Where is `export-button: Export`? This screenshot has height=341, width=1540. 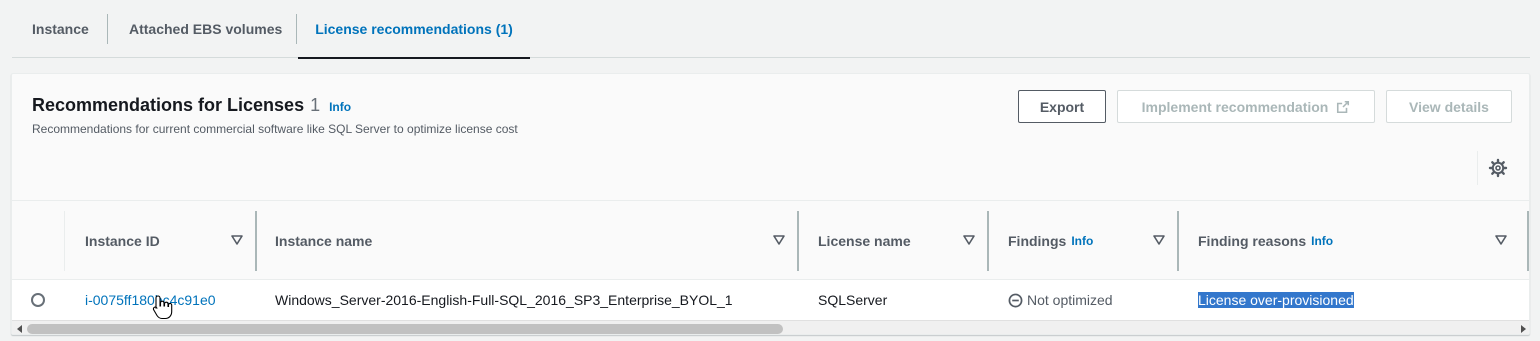 export-button: Export is located at coordinates (1062, 106).